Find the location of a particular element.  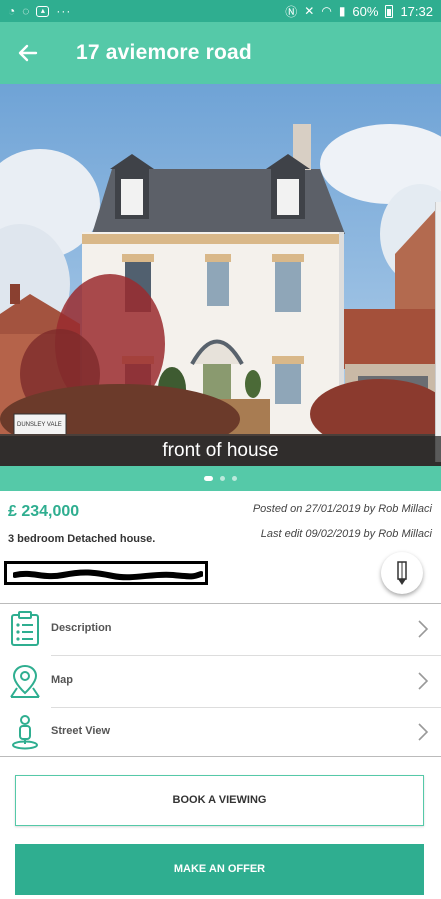

status-right: Ⓝ ✕ ◠ ▮ 60% 17:32 is located at coordinates (359, 11).